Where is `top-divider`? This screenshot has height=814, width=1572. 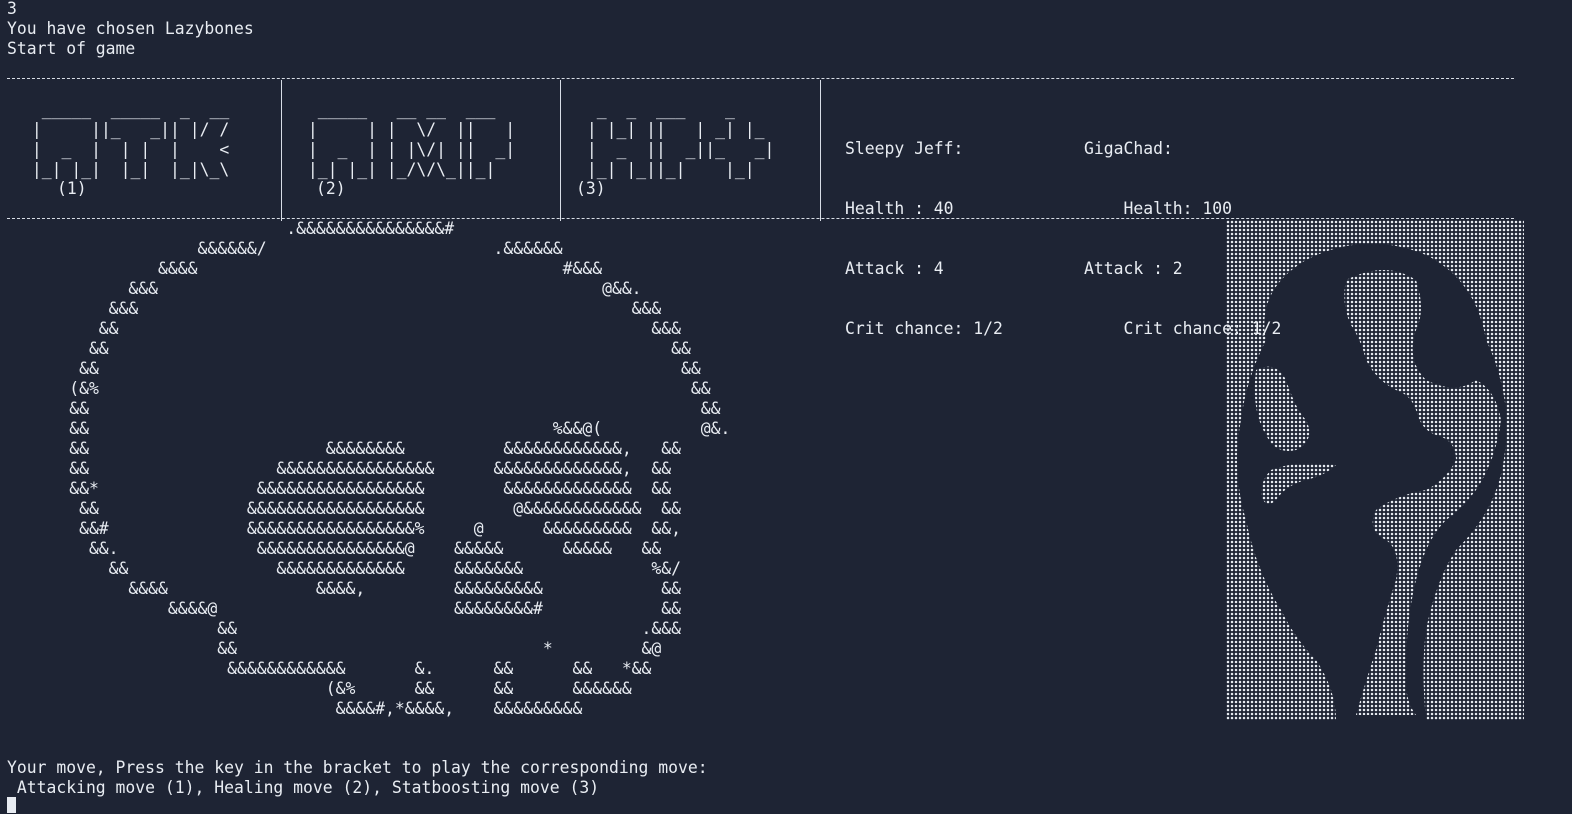 top-divider is located at coordinates (760, 78).